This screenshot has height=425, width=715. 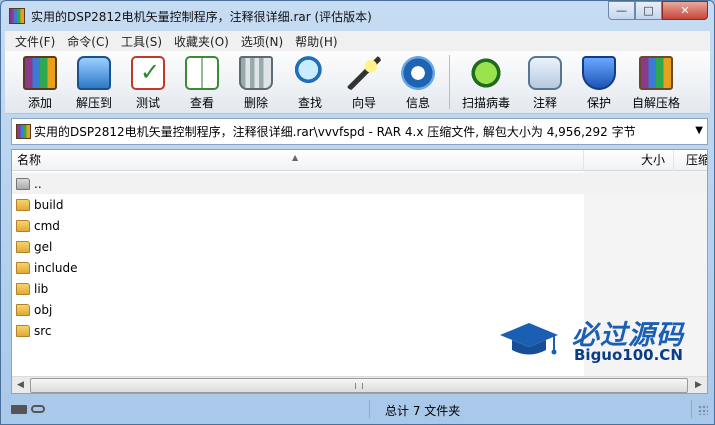 What do you see at coordinates (628, 355) in the screenshot?
I see `watermark-subtitle: Biguo100.CN` at bounding box center [628, 355].